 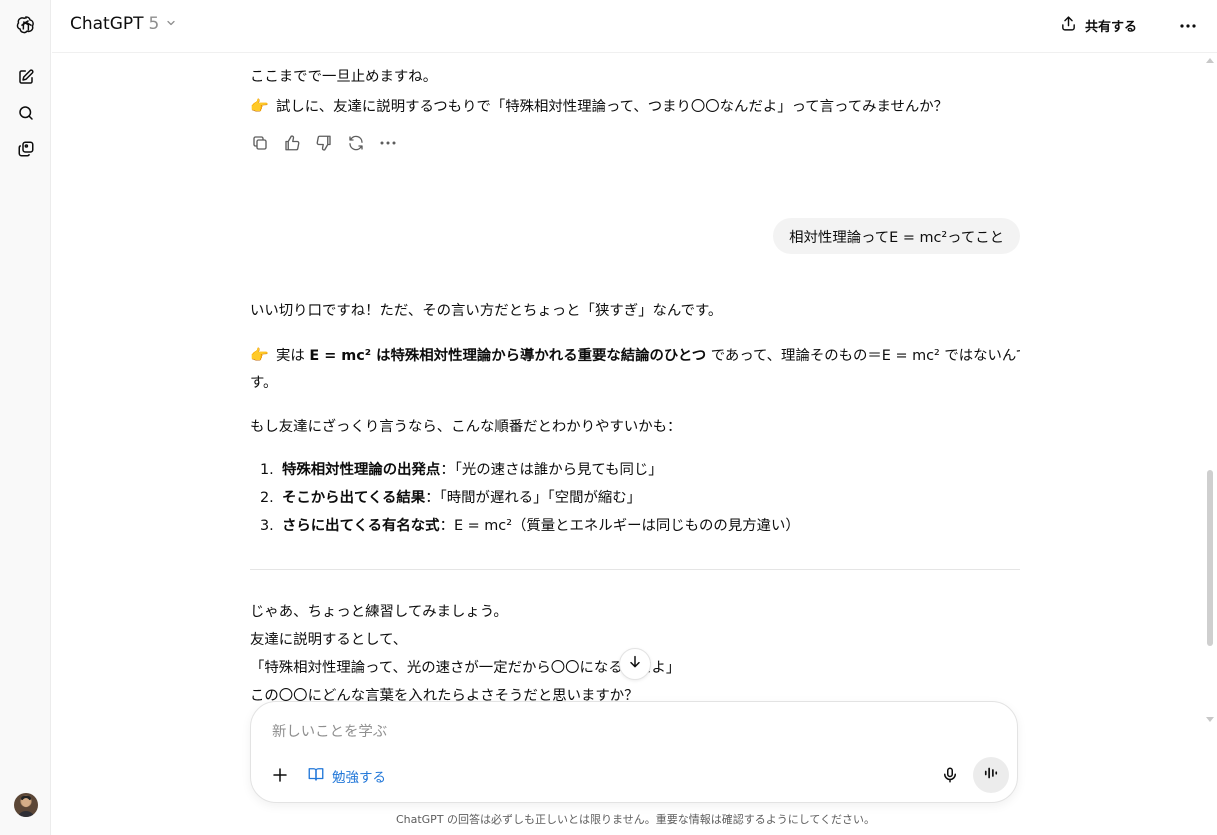 I want to click on assistant-text: 「特殊相対性理論って、光の速さが一定だから〇〇になるんだよ」, so click(x=465, y=668).